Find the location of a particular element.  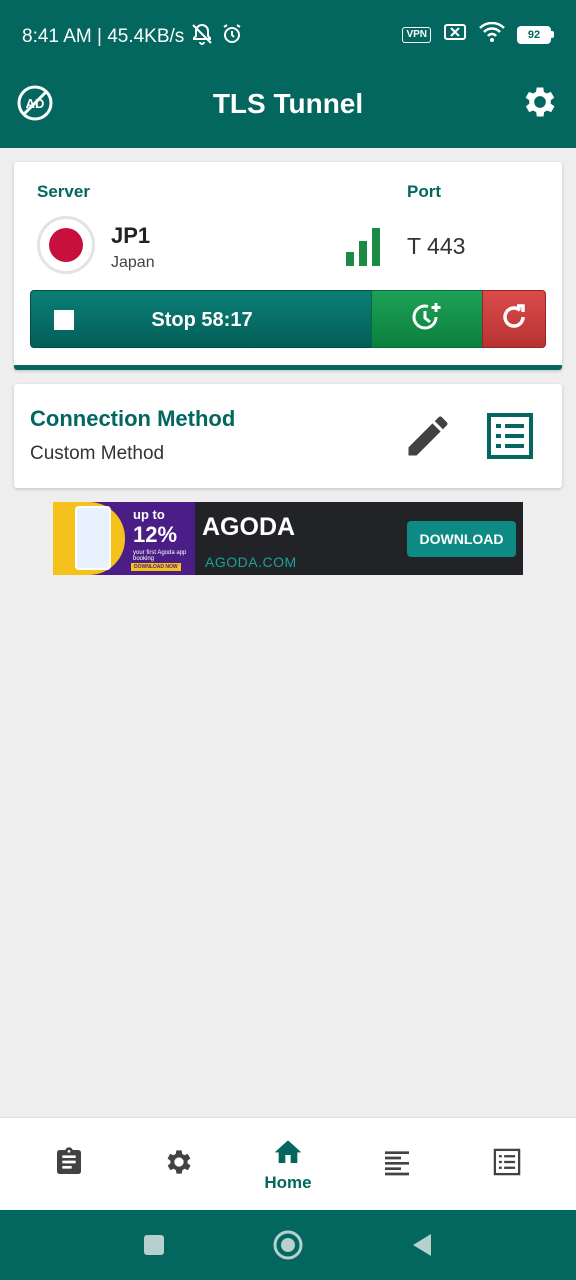

ad-promo-desc: your first Agoda app booking is located at coordinates (160, 556).